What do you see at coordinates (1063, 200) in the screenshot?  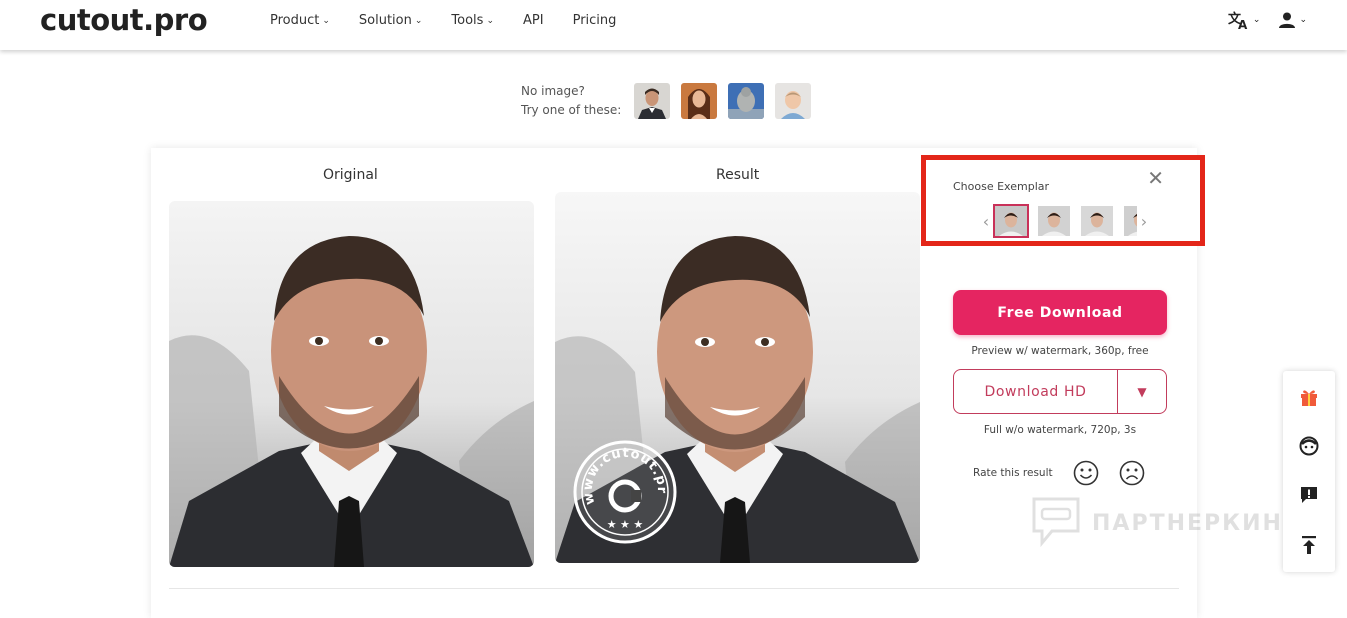 I see `choose-exemplar-panel: Choose Exemplar ✕ ‹ ›` at bounding box center [1063, 200].